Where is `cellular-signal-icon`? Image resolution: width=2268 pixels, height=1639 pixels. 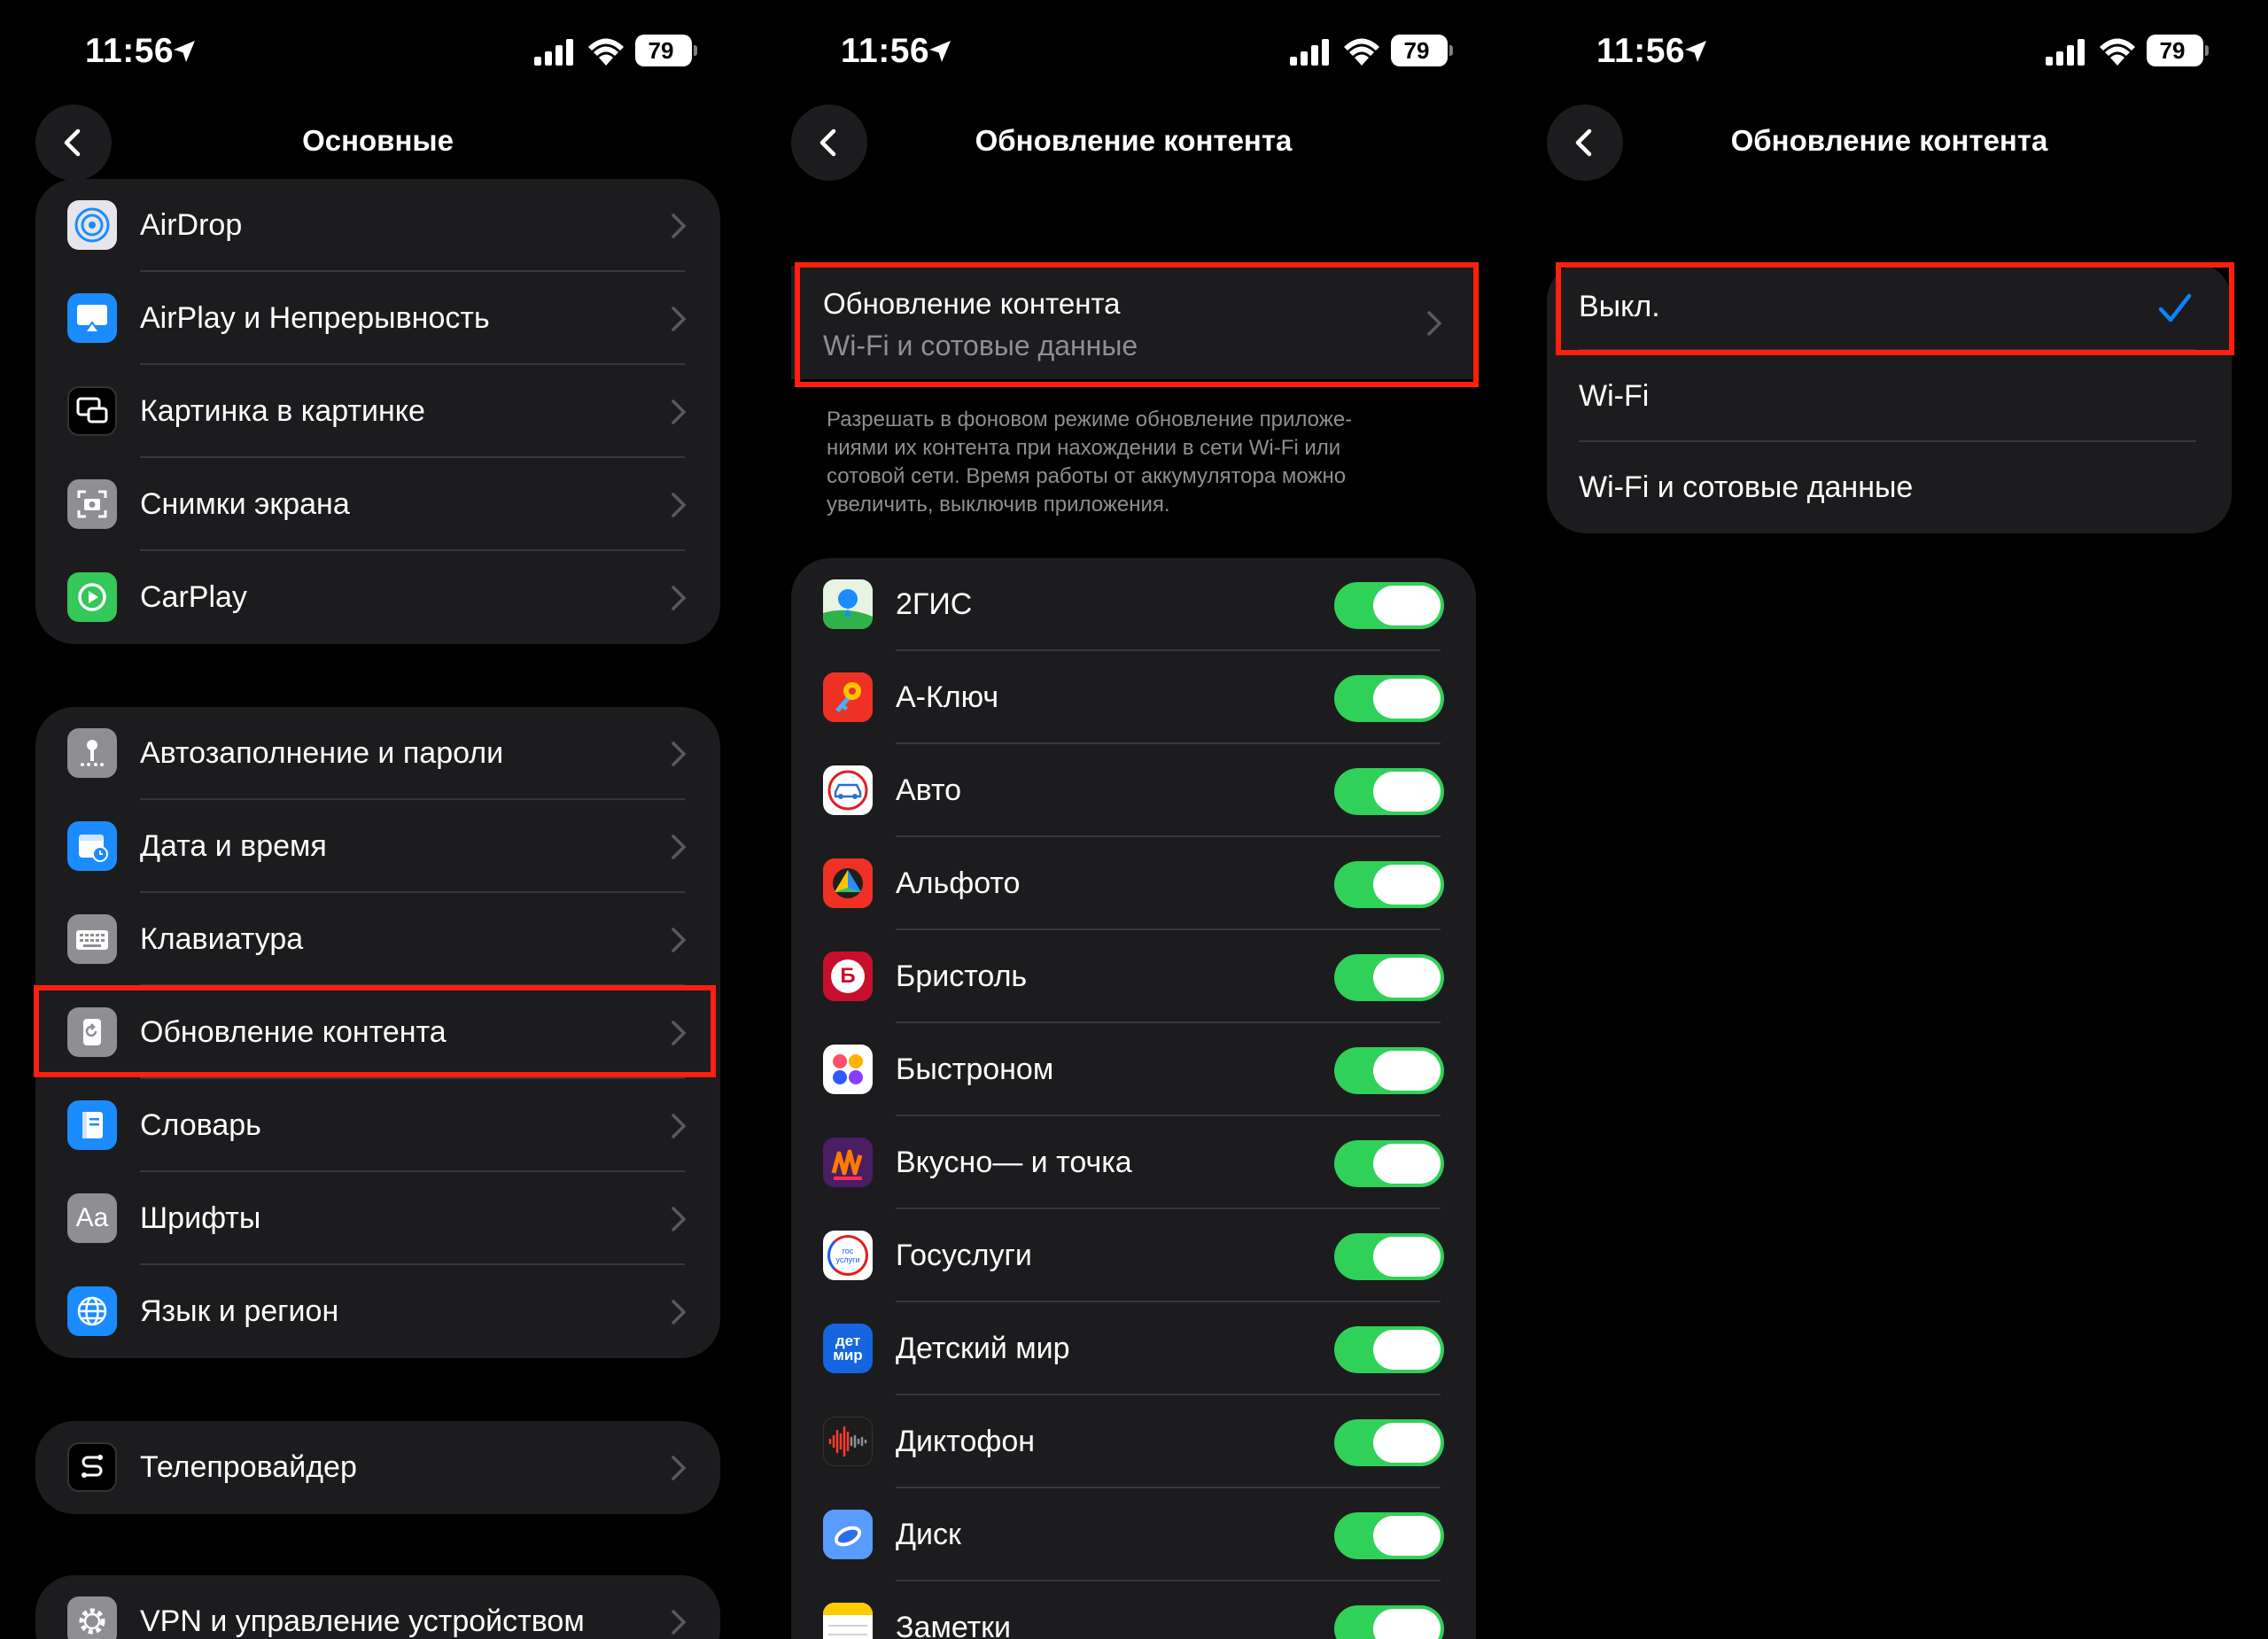
cellular-signal-icon is located at coordinates (2065, 52).